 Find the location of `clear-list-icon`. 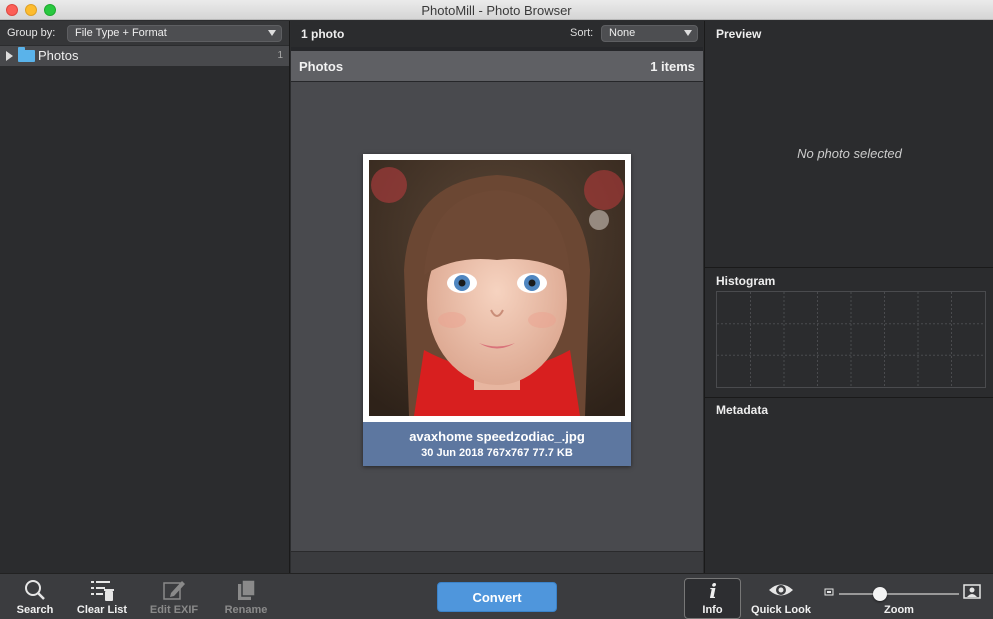

clear-list-icon is located at coordinates (102, 591).